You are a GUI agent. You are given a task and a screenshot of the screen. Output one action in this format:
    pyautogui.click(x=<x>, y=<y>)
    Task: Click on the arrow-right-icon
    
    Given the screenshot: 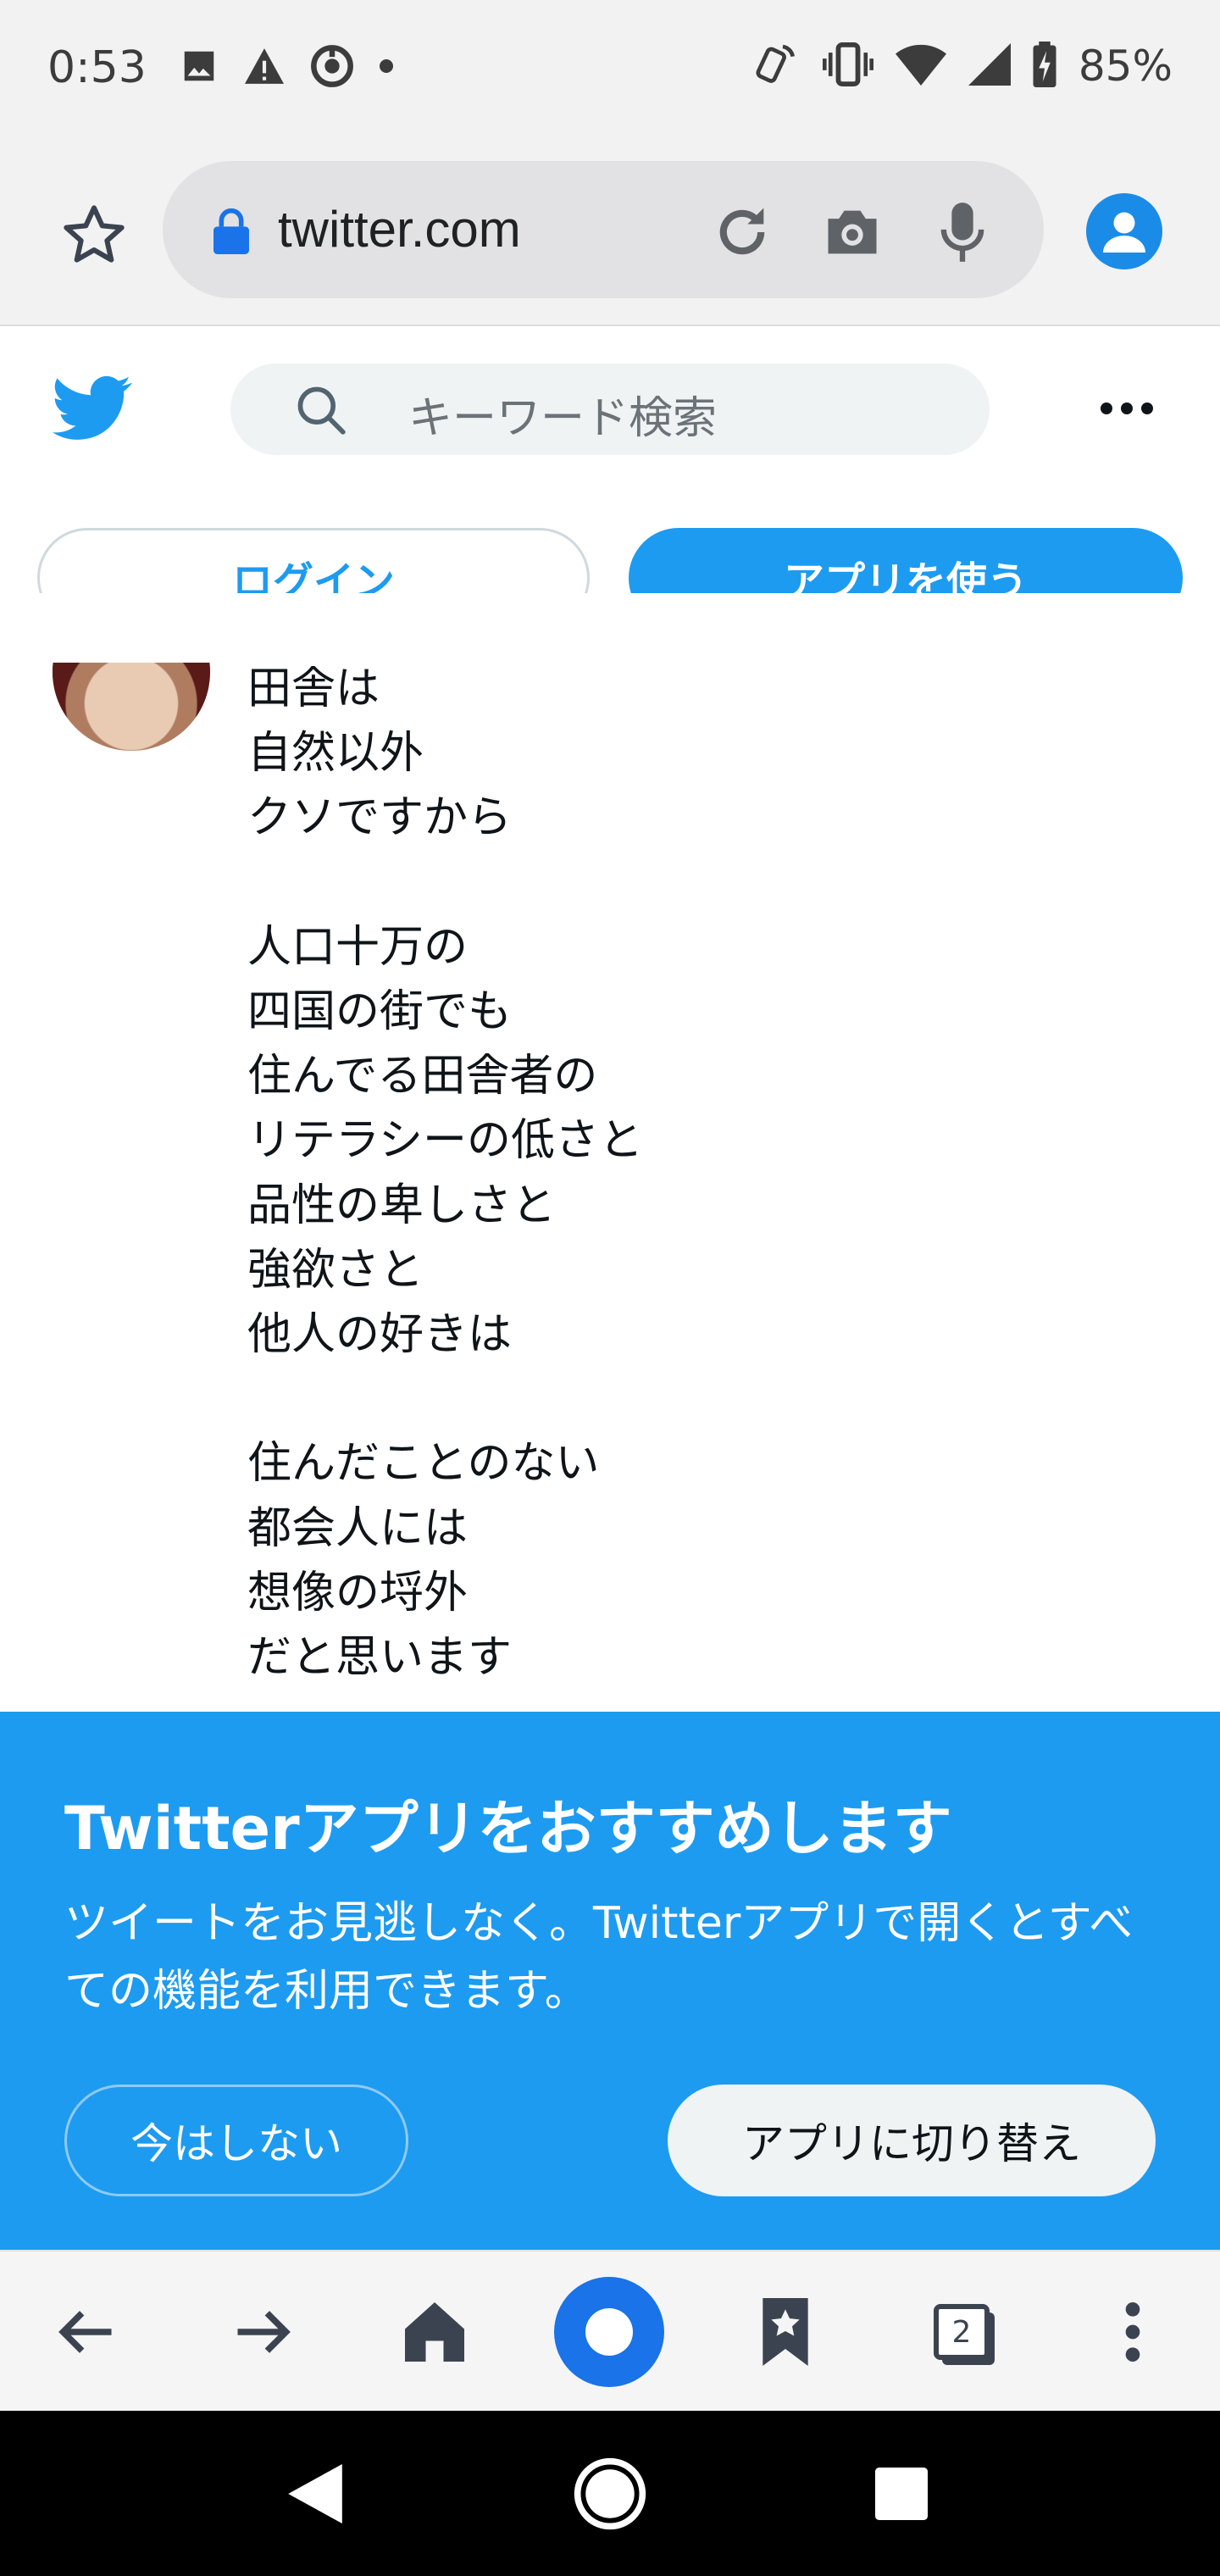 What is the action you would take?
    pyautogui.click(x=264, y=2332)
    